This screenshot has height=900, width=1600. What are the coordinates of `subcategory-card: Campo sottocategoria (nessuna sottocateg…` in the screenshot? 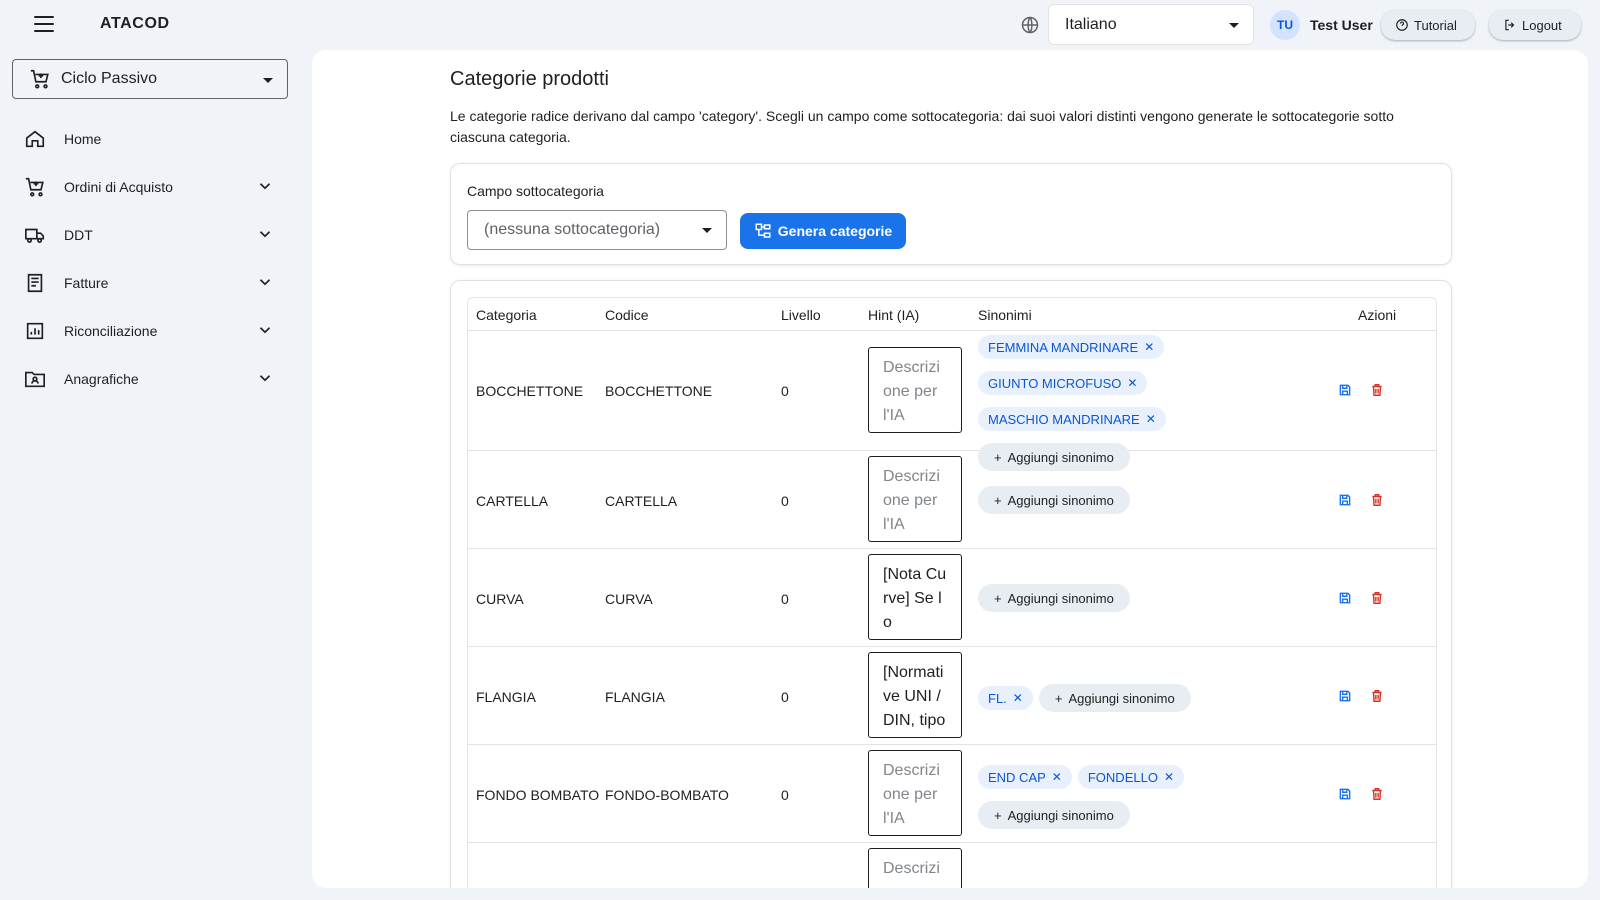 It's located at (951, 214).